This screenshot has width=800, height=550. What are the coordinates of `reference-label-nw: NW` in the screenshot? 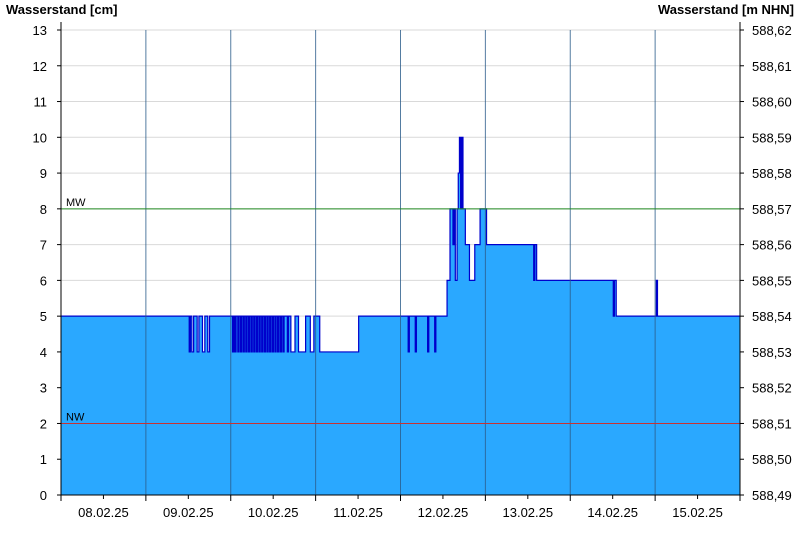 It's located at (75, 417).